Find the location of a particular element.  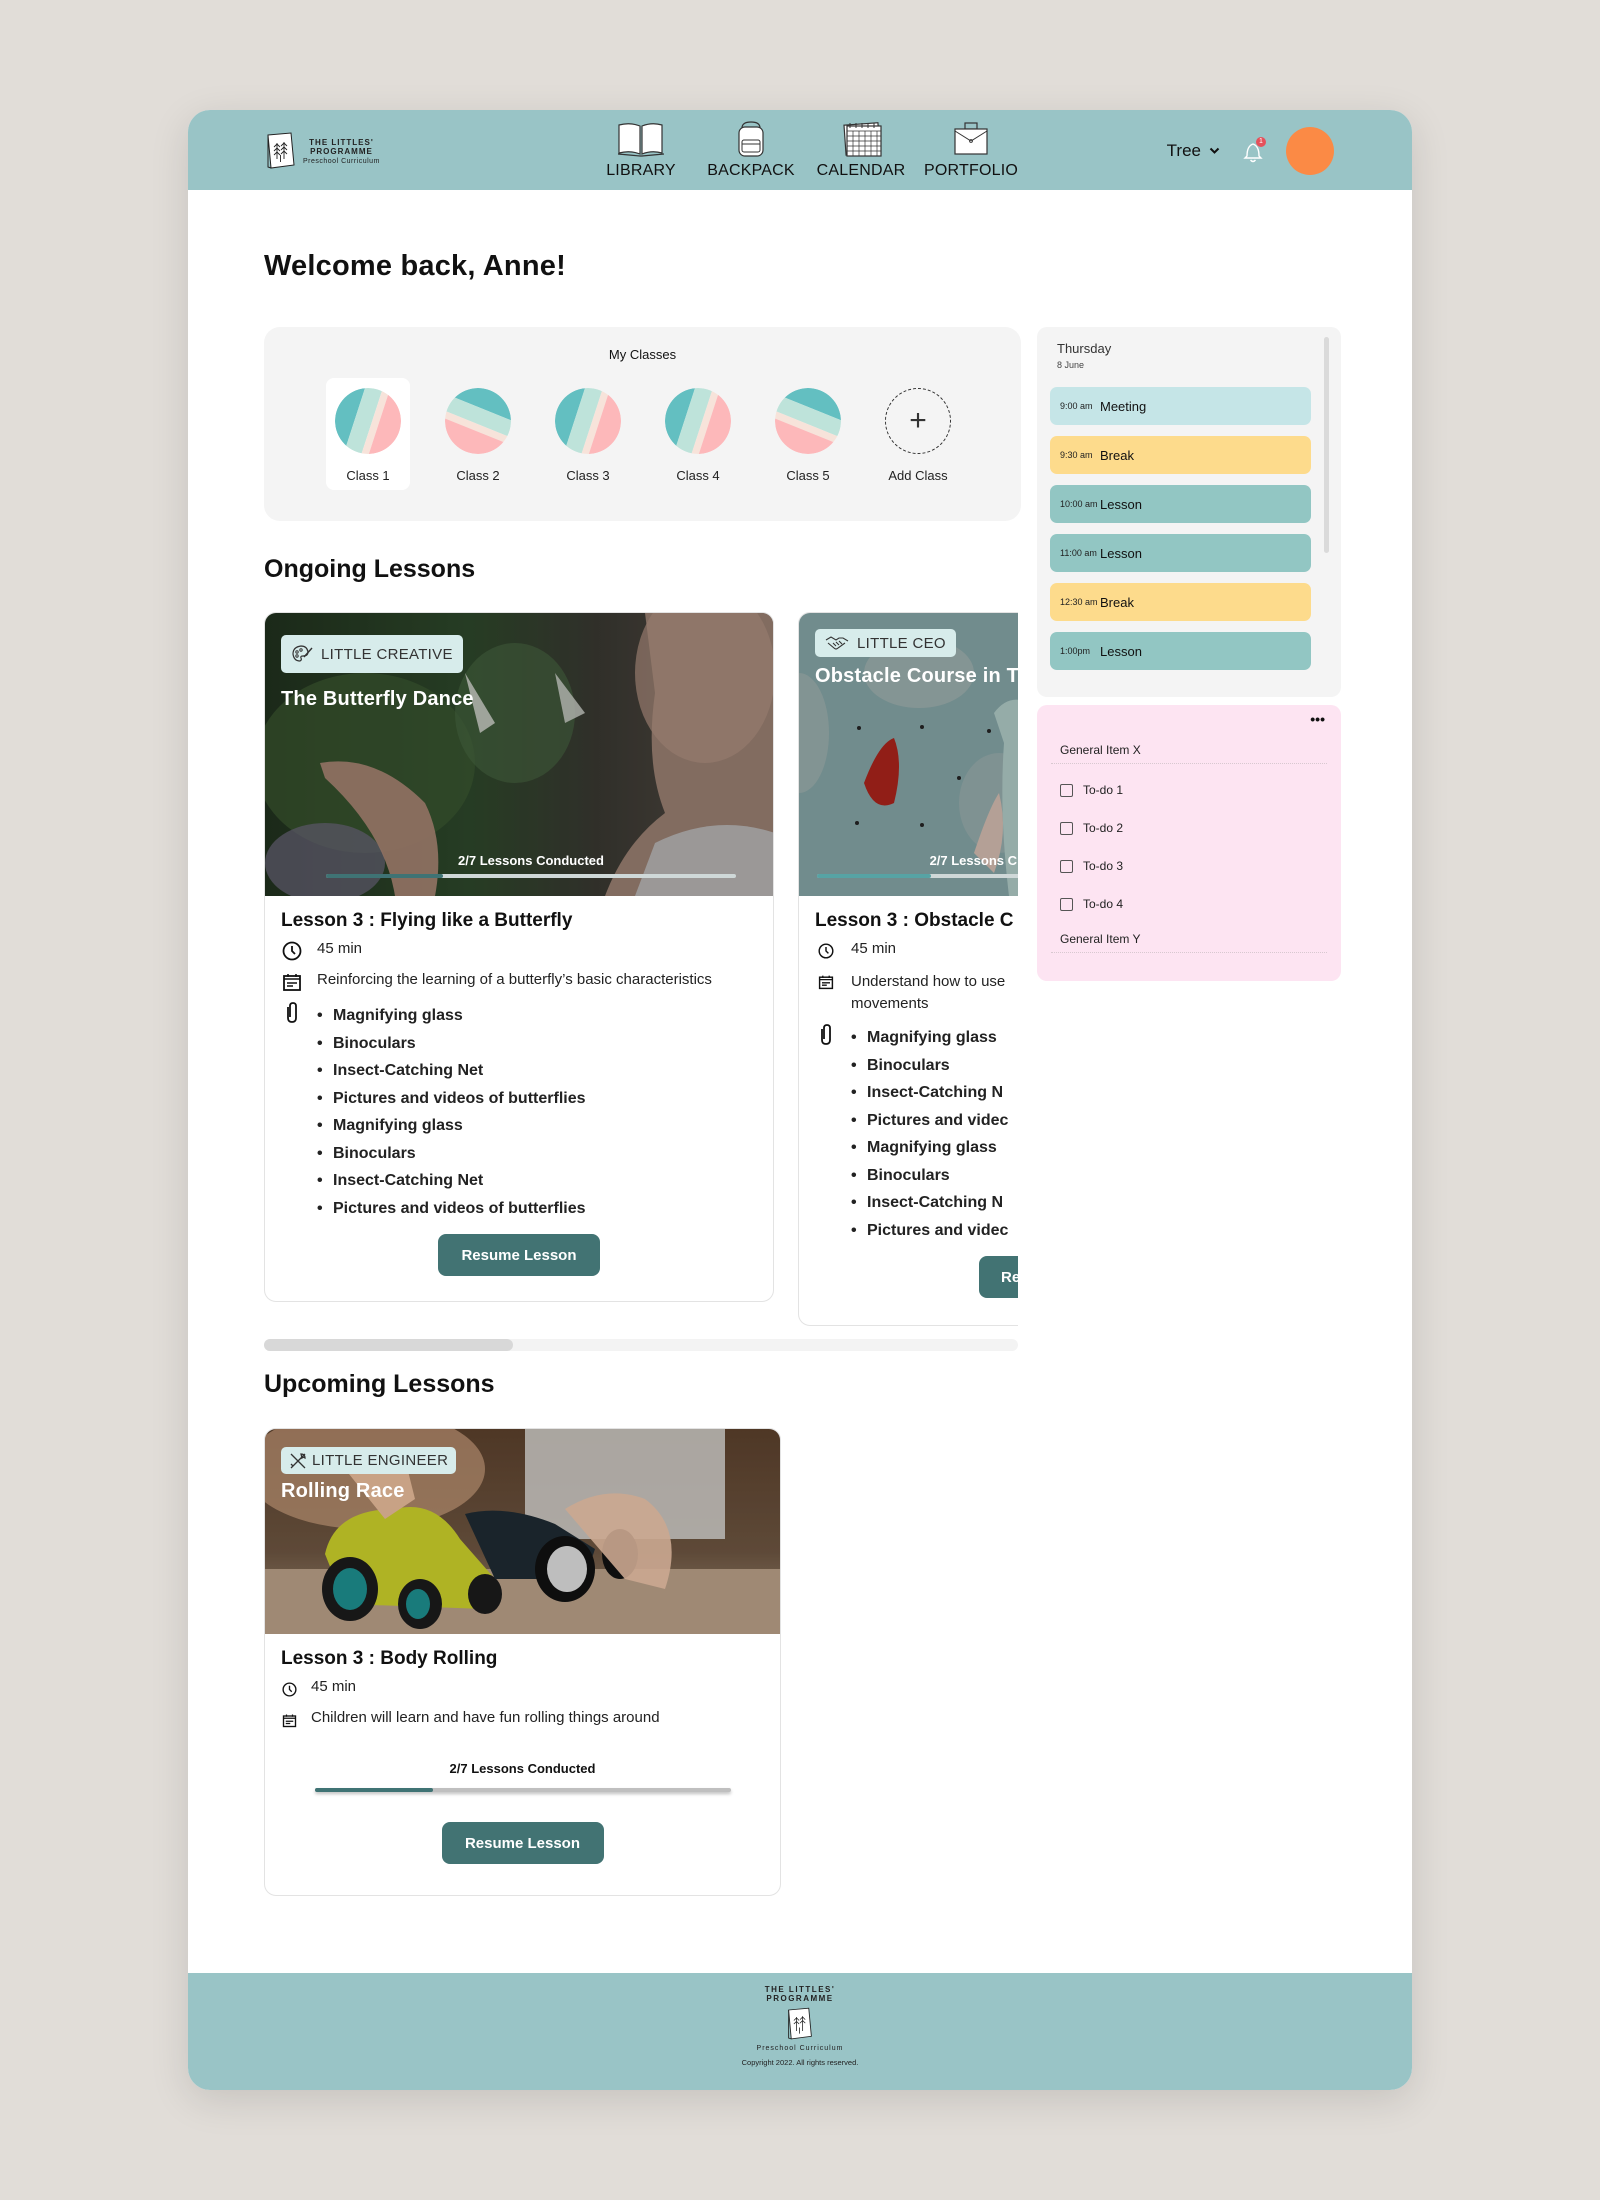

tree-dropdown: Tree is located at coordinates (1193, 151).